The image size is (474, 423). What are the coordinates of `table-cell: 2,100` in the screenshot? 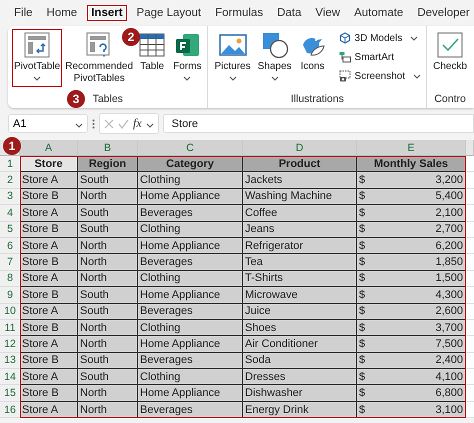 It's located at (422, 213).